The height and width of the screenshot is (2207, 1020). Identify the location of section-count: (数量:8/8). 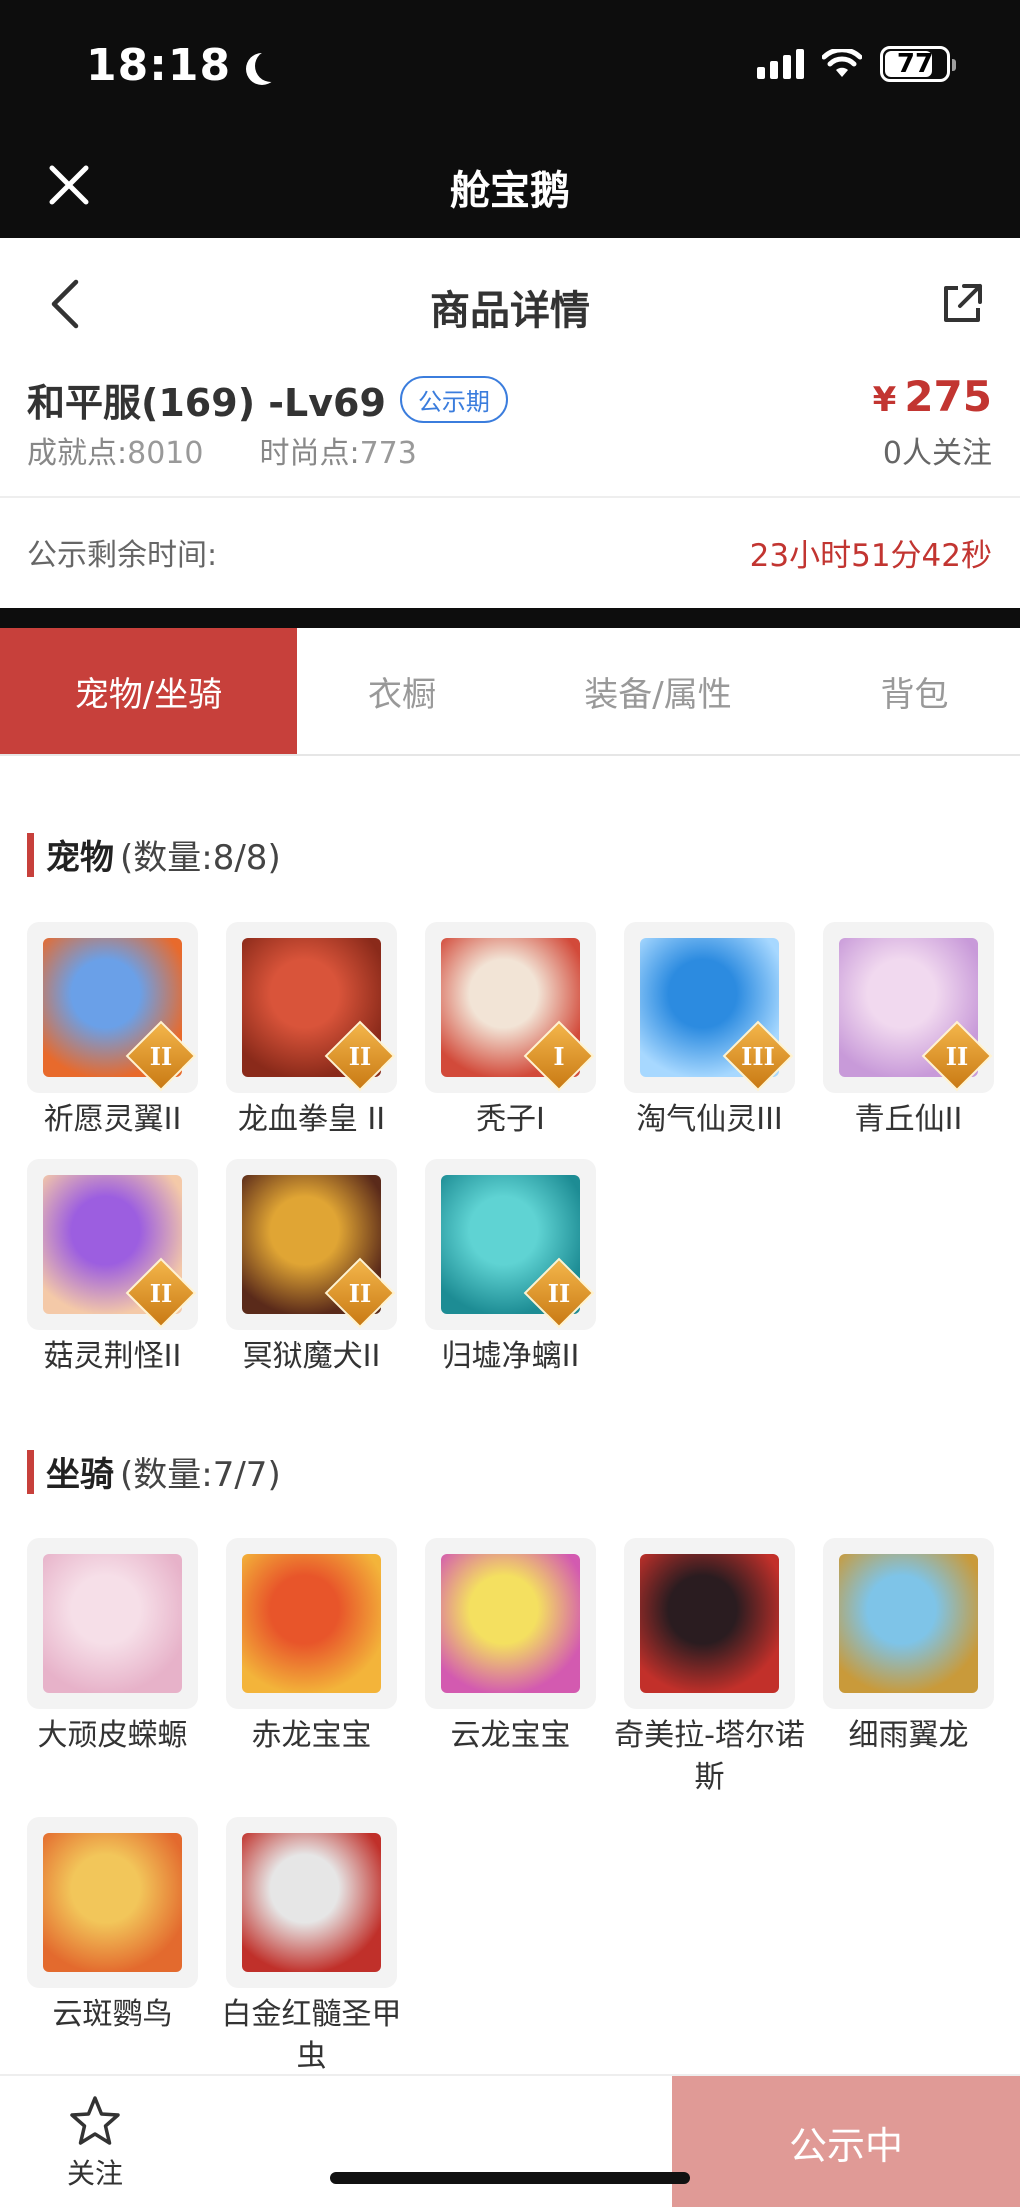
(200, 858).